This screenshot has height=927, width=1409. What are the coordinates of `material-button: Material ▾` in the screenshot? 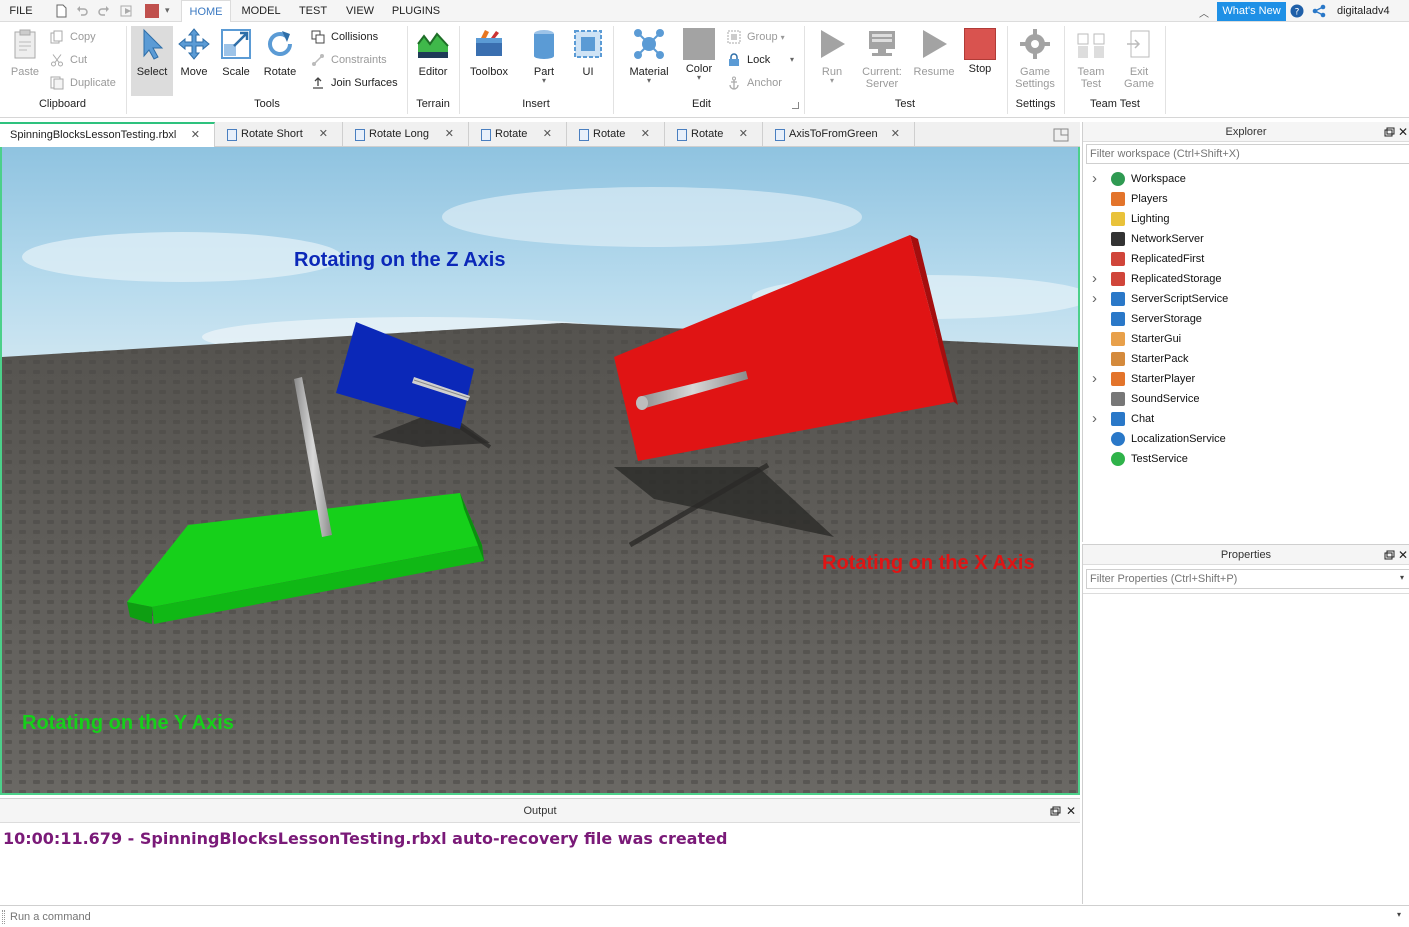 It's located at (649, 55).